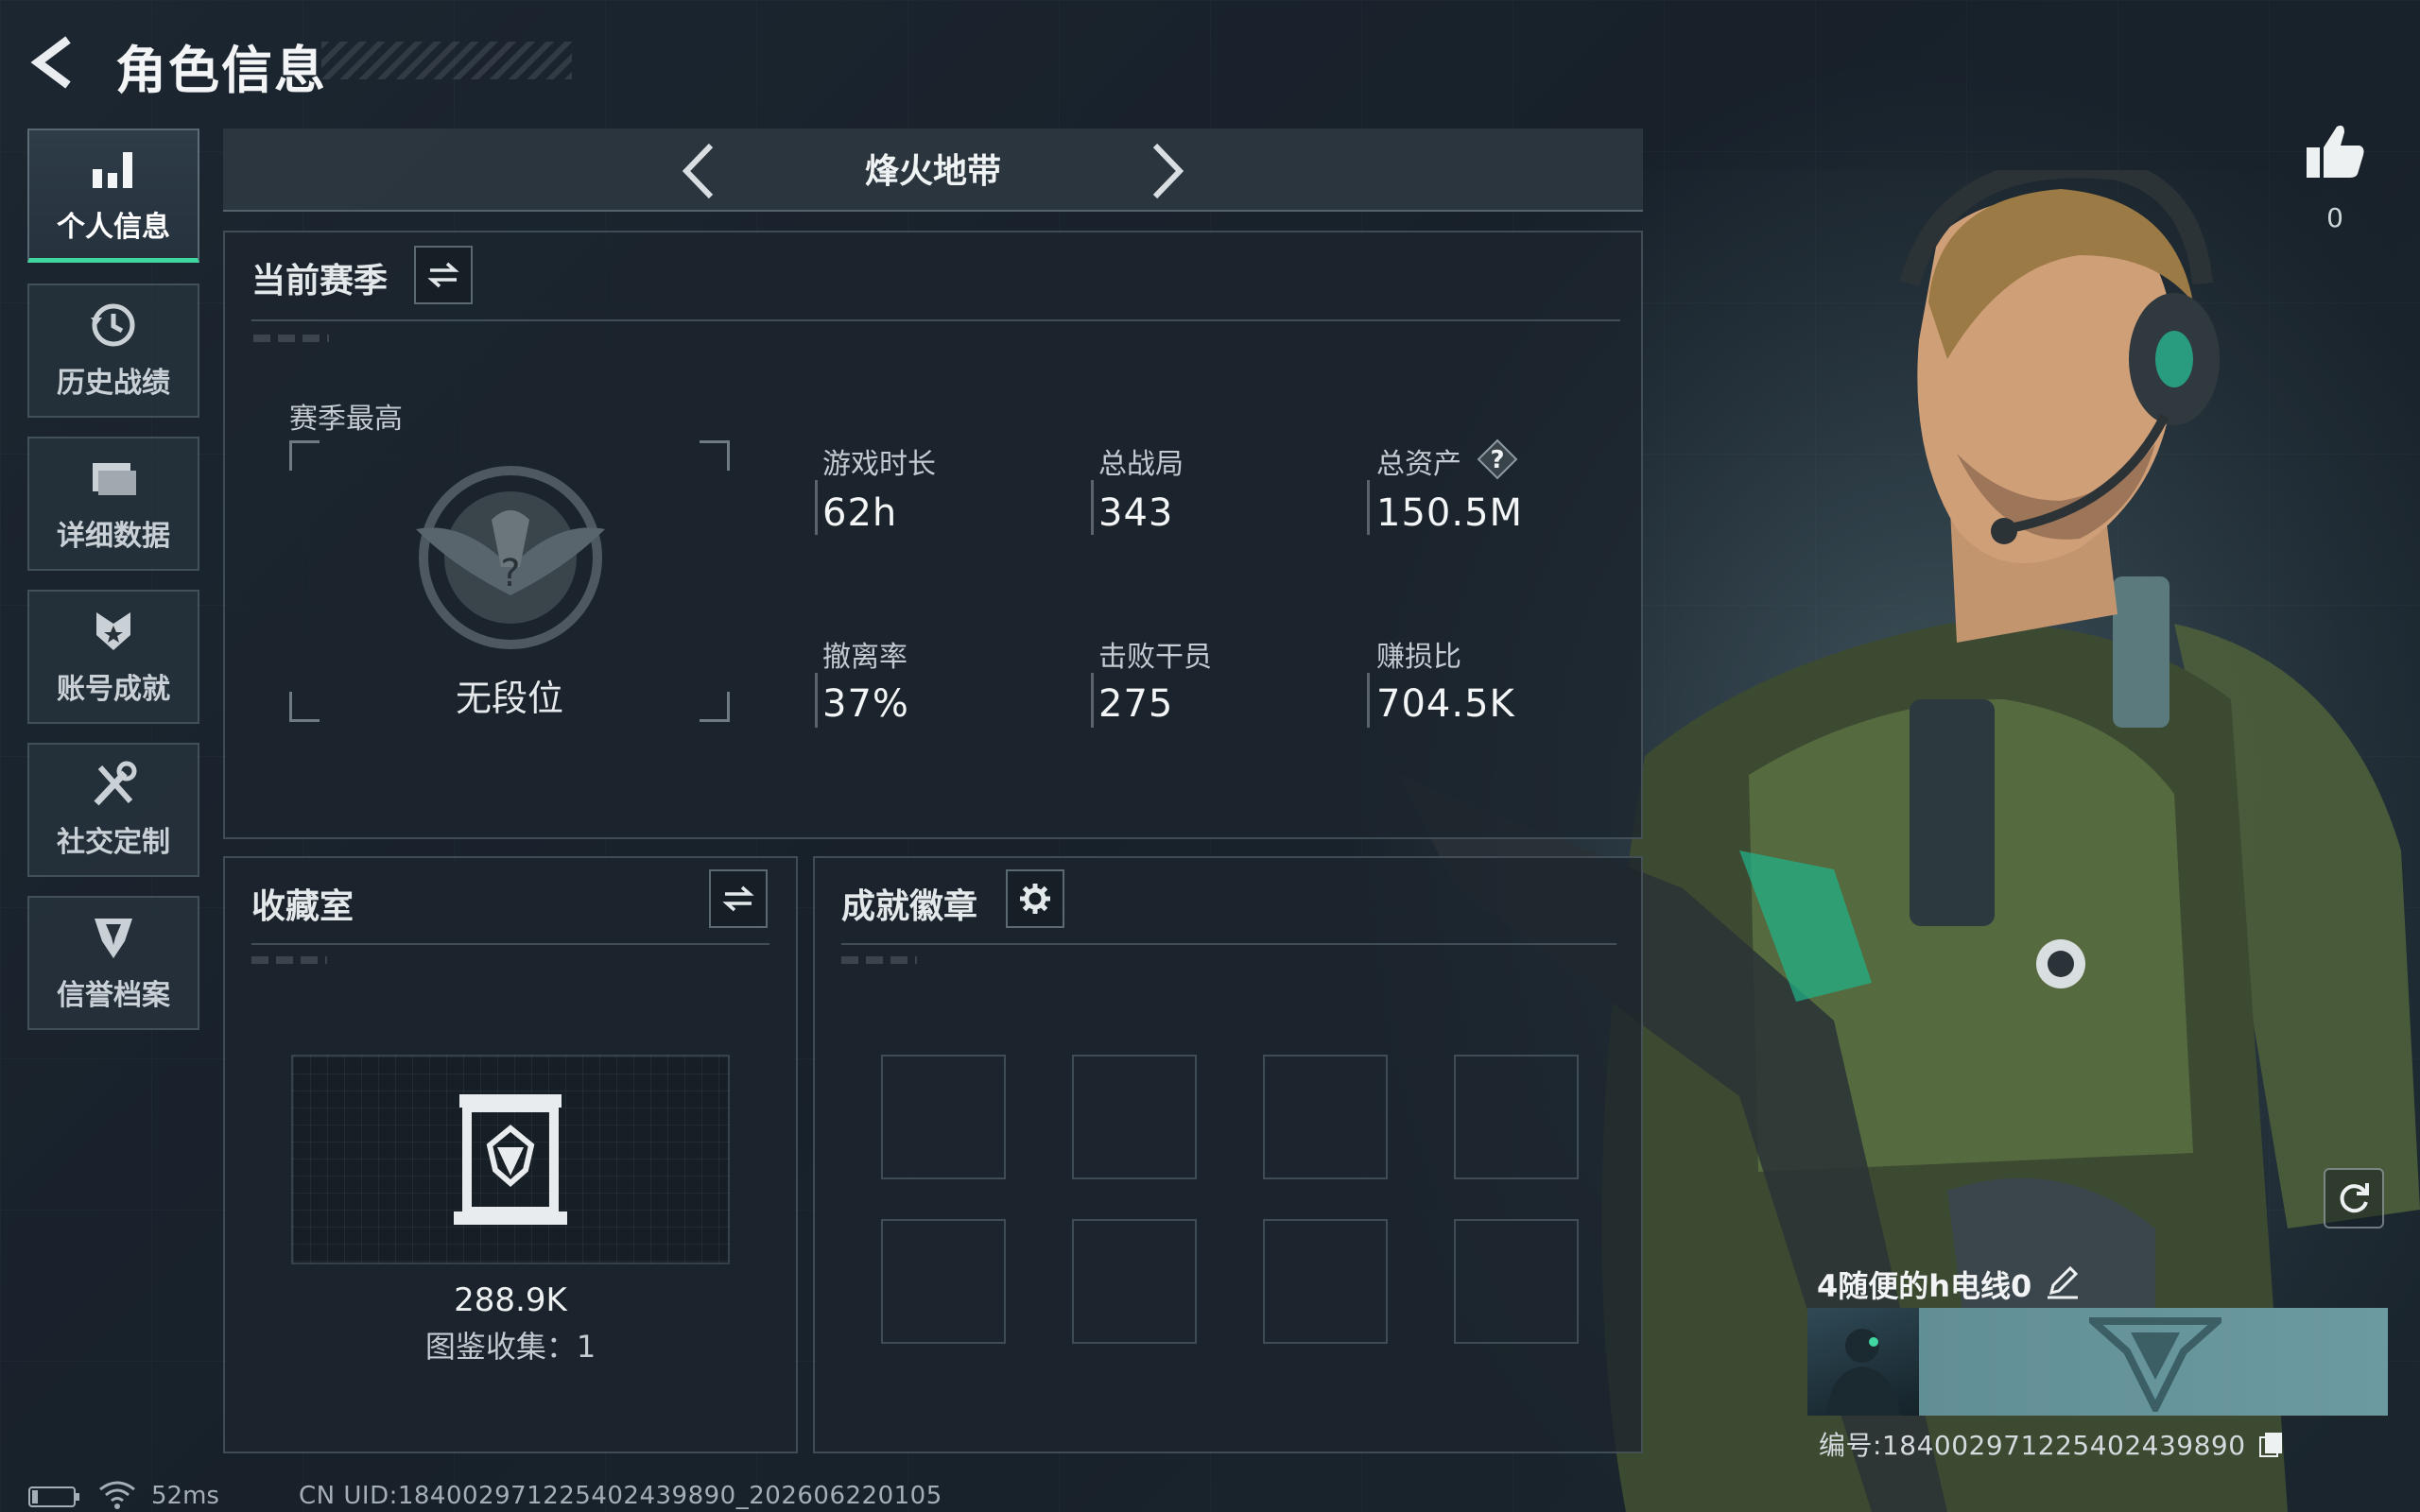  I want to click on sidebar-item-reputation: 信誉档案, so click(113, 963).